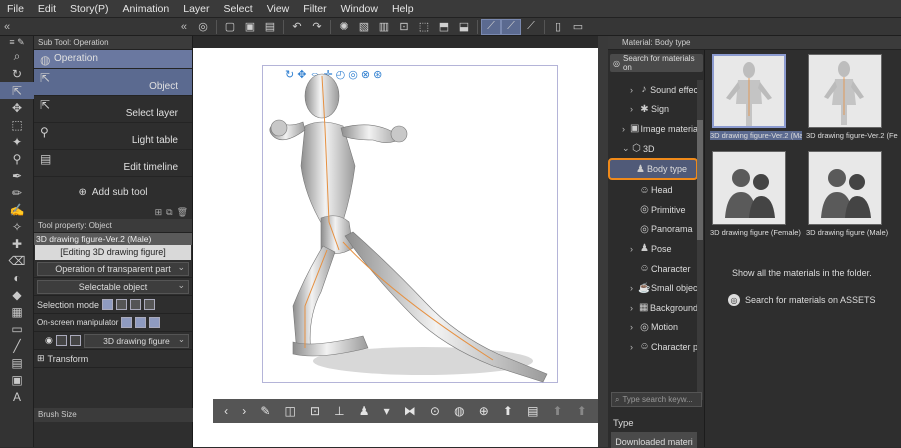  I want to click on downloaded-material-button: Downloaded materi, so click(654, 441).